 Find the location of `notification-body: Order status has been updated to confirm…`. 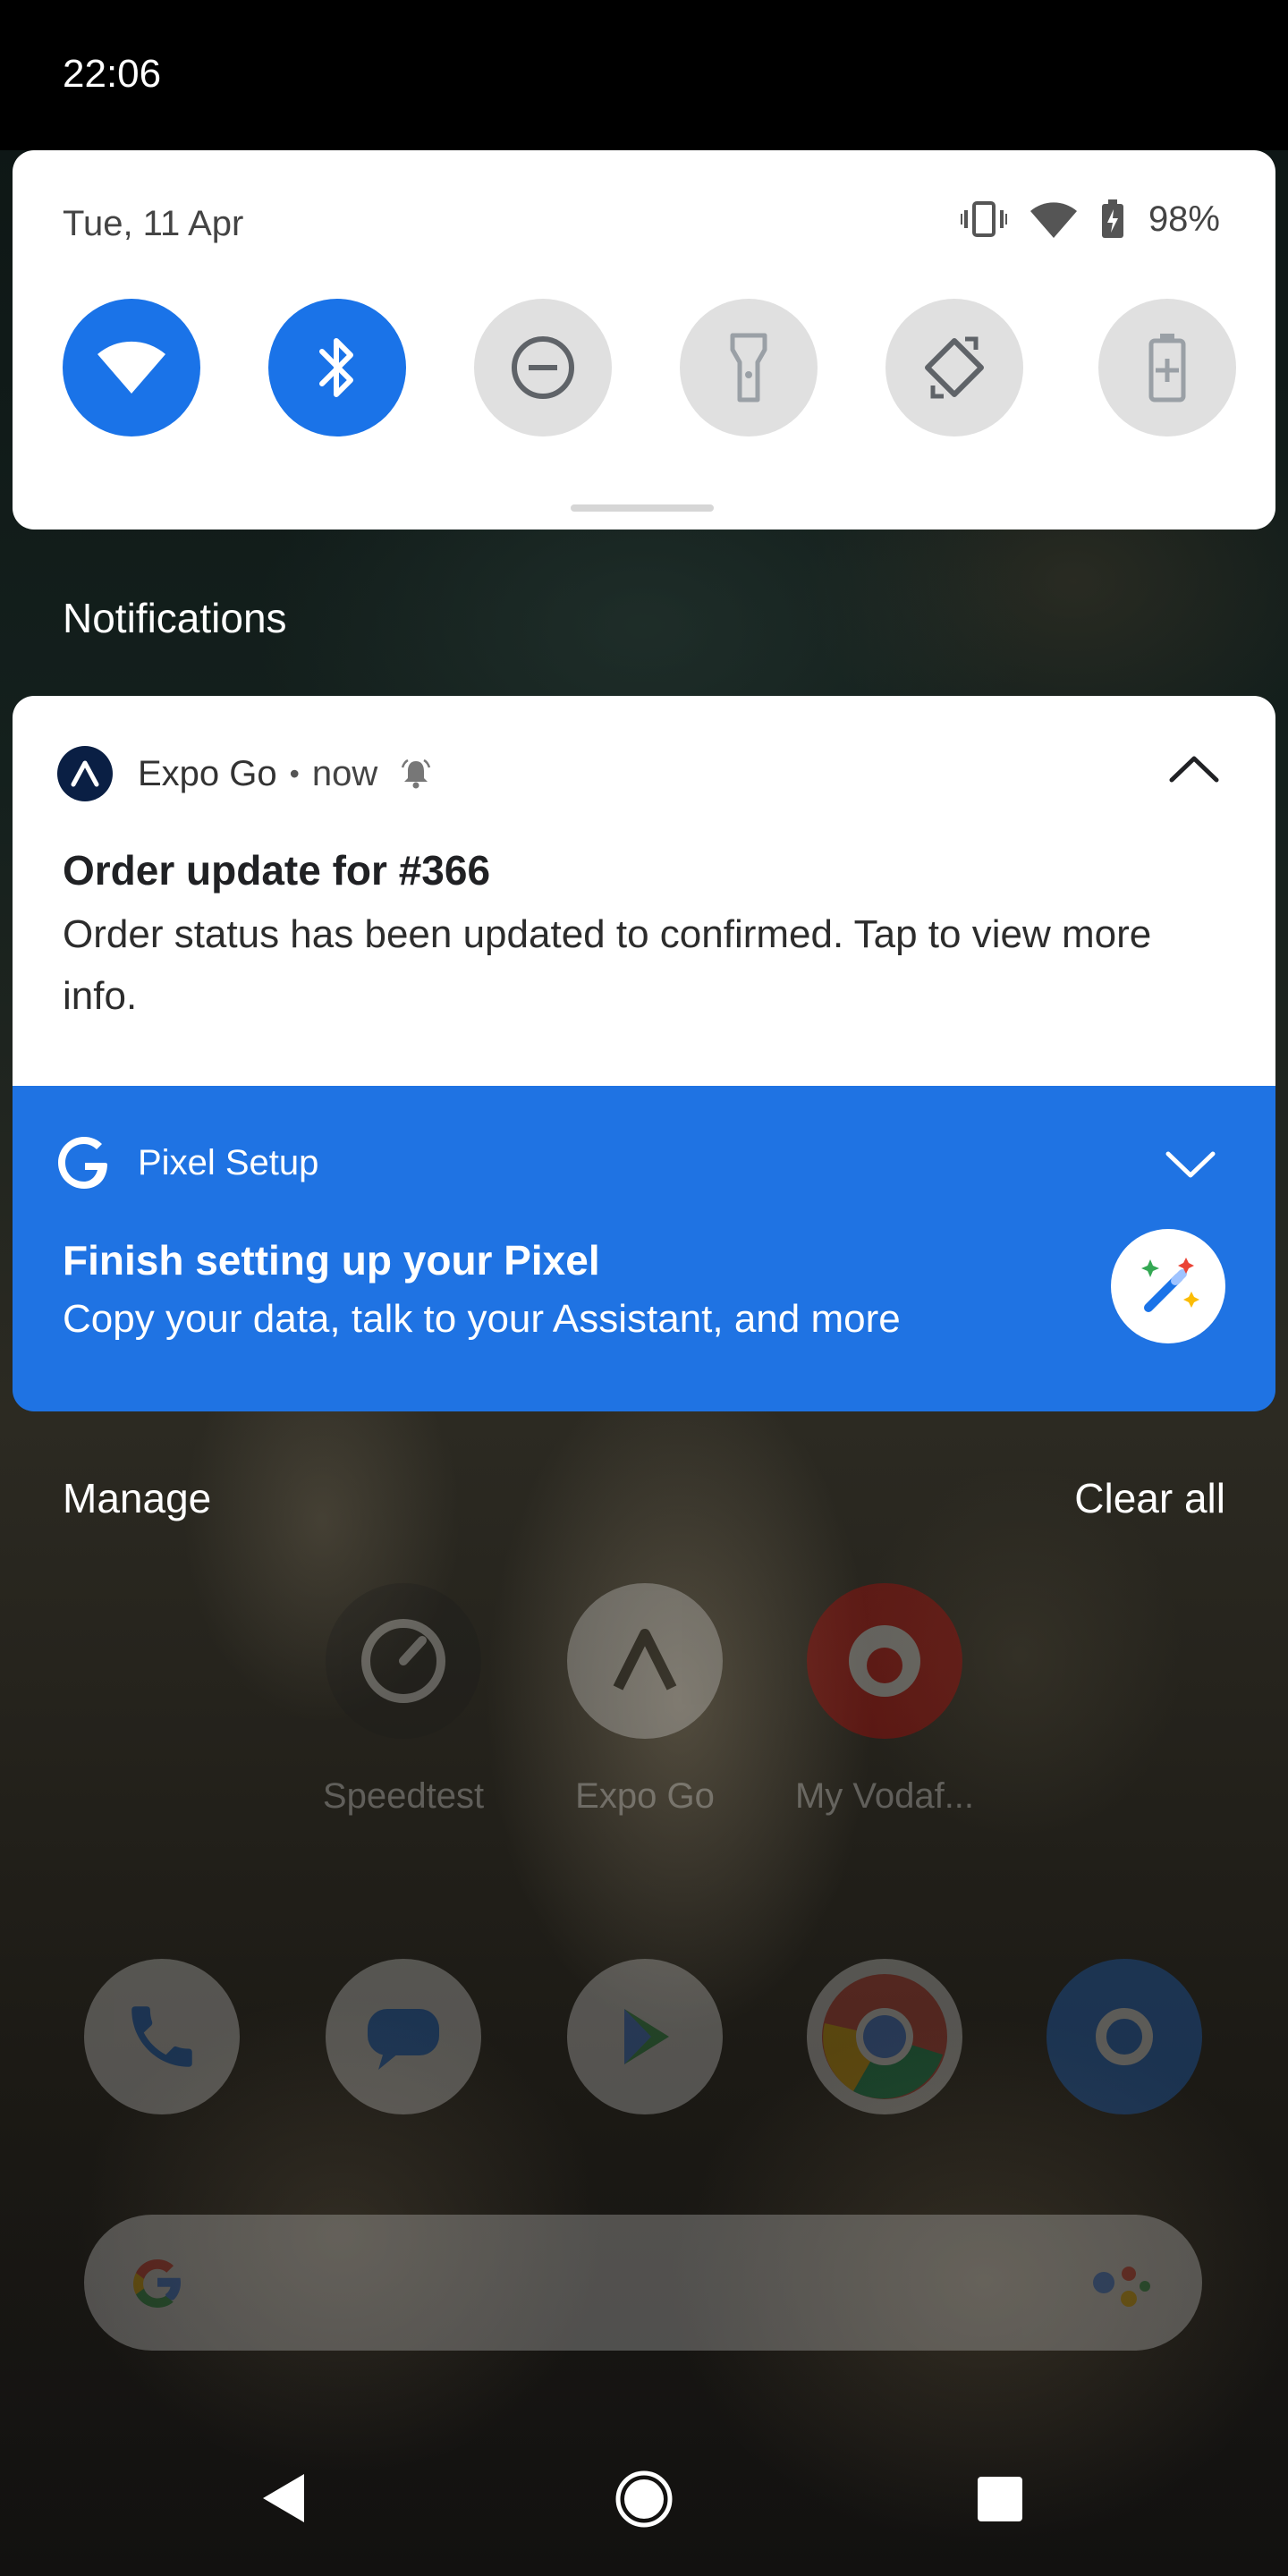

notification-body: Order status has been updated to confirm… is located at coordinates (607, 965).